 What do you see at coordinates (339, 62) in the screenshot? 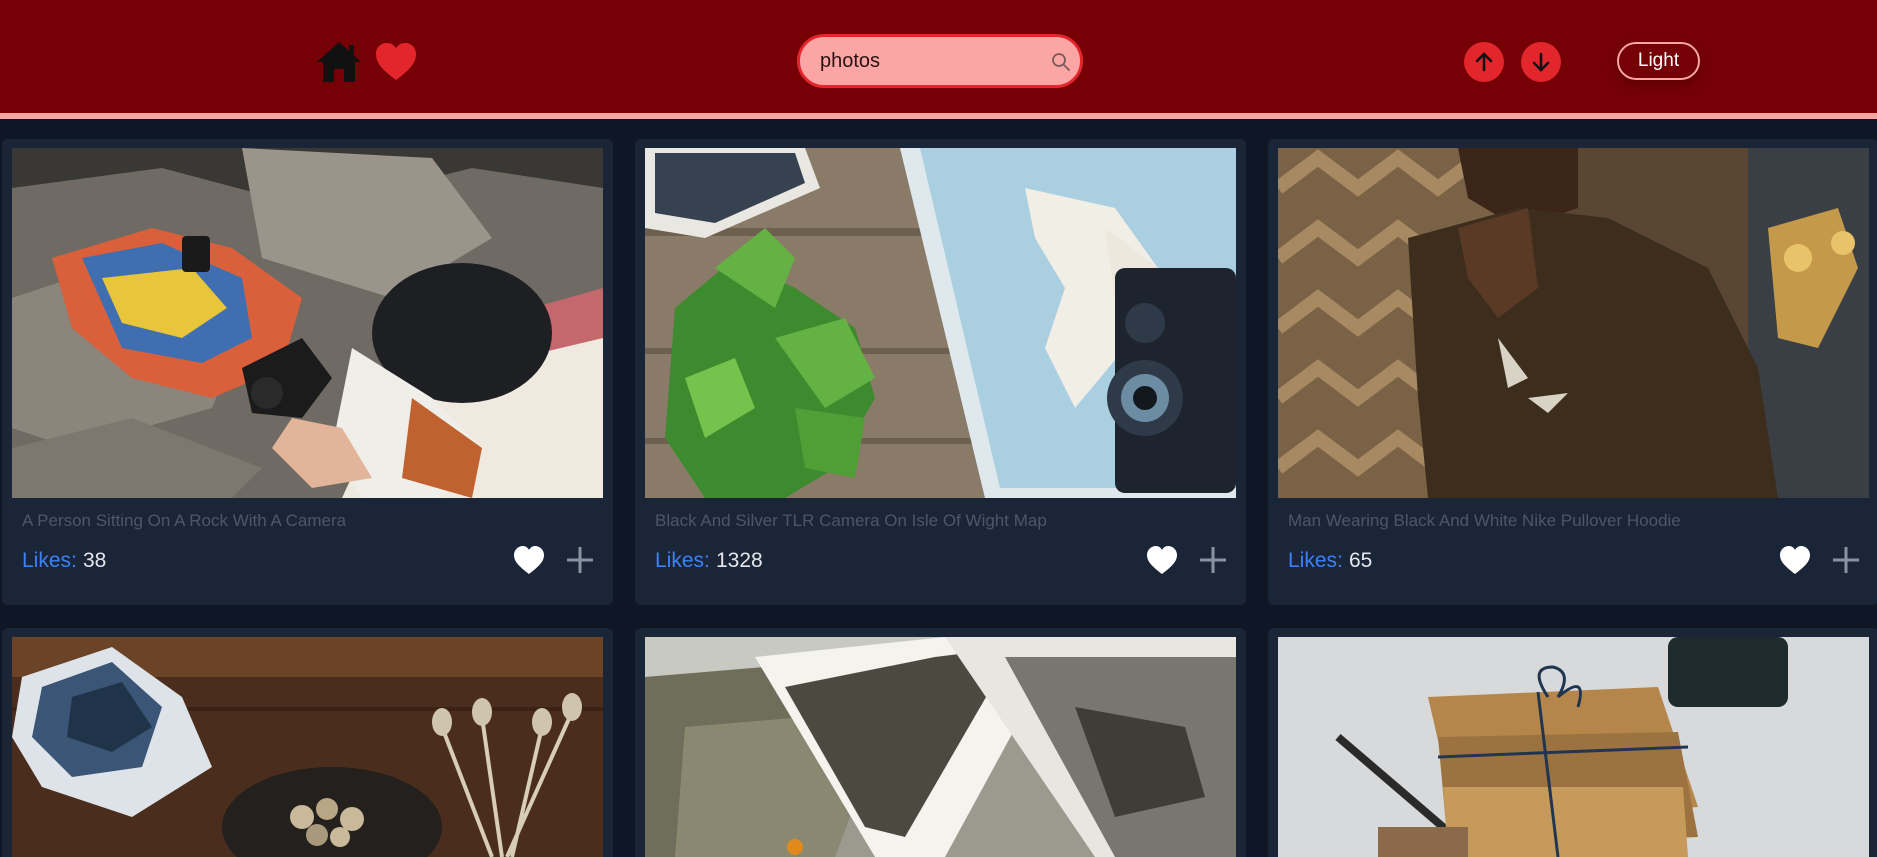
I see `home-icon` at bounding box center [339, 62].